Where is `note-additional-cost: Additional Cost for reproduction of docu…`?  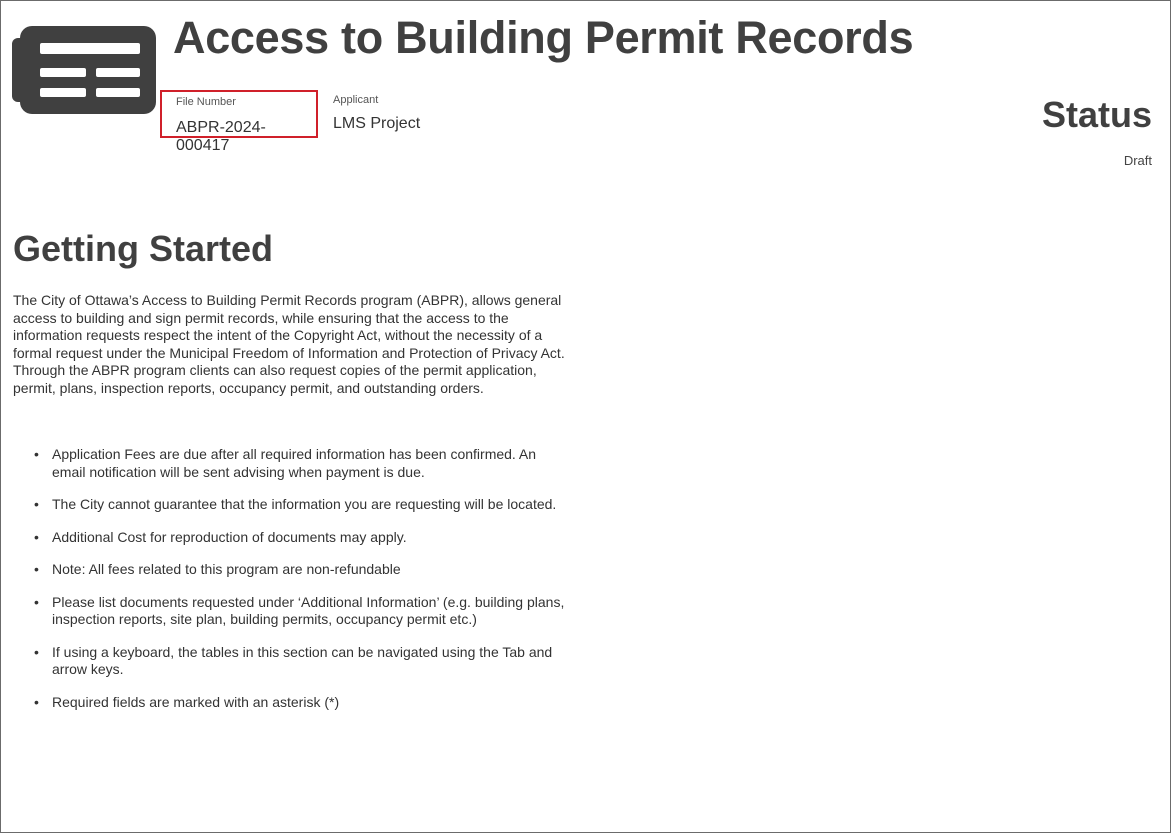 note-additional-cost: Additional Cost for reproduction of docu… is located at coordinates (293, 538).